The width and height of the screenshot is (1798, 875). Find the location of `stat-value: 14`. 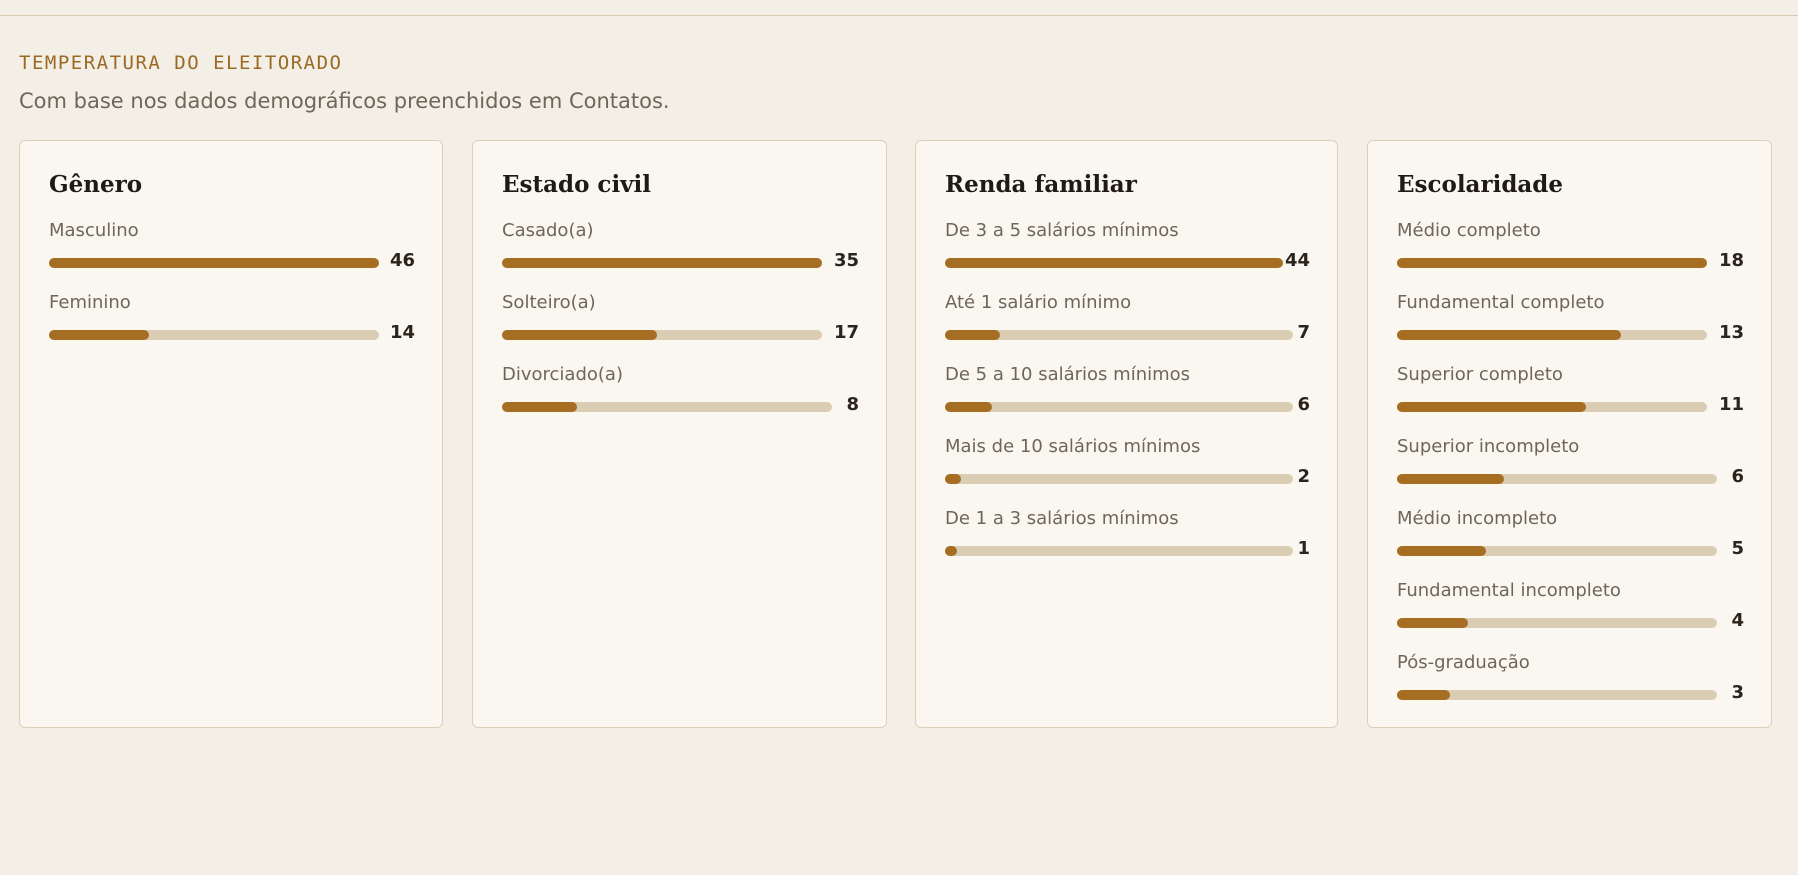

stat-value: 14 is located at coordinates (402, 332).